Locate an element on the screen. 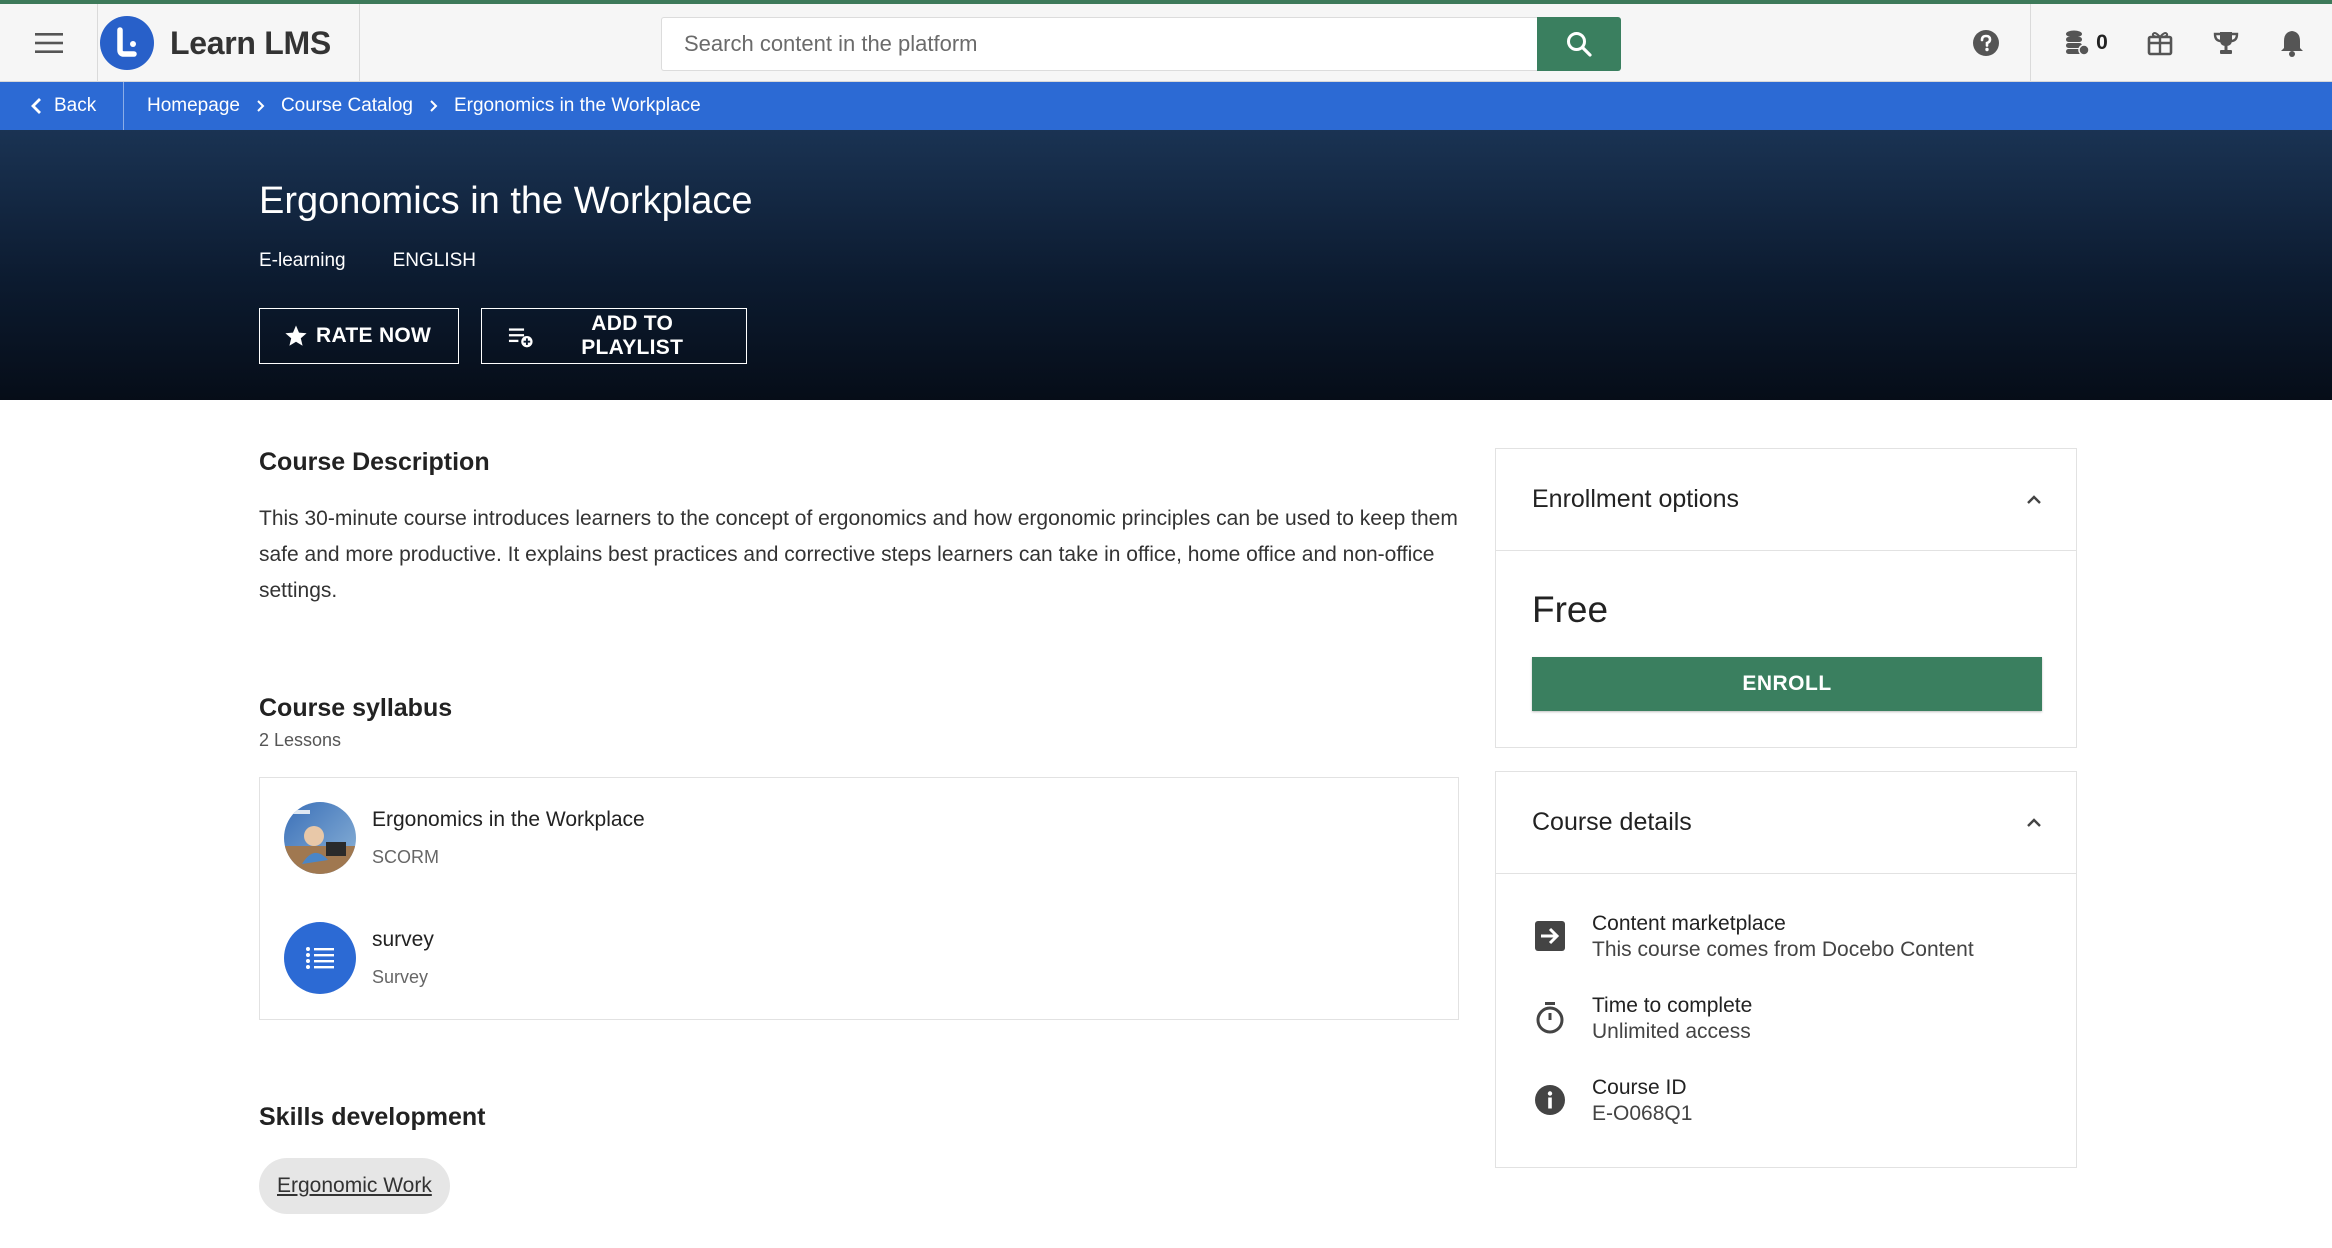 The width and height of the screenshot is (2332, 1248). menu-button is located at coordinates (49, 43).